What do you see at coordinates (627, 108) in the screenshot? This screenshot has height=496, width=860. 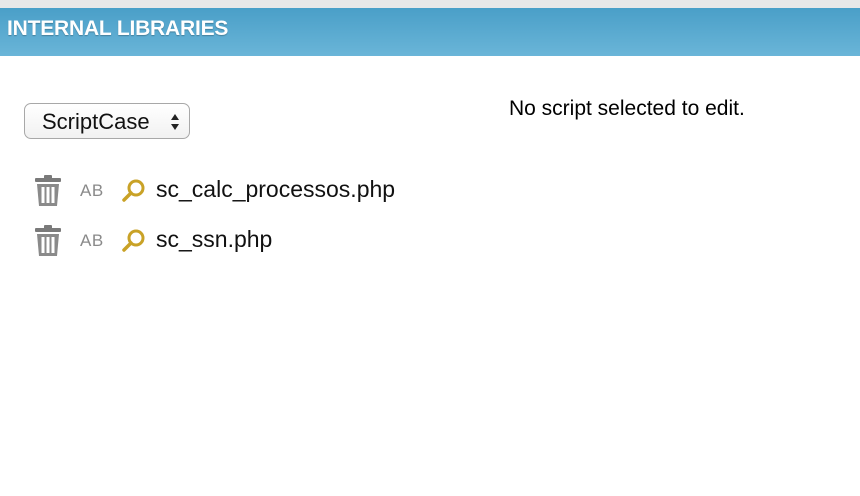 I see `no-script-message: No script selected to edit.` at bounding box center [627, 108].